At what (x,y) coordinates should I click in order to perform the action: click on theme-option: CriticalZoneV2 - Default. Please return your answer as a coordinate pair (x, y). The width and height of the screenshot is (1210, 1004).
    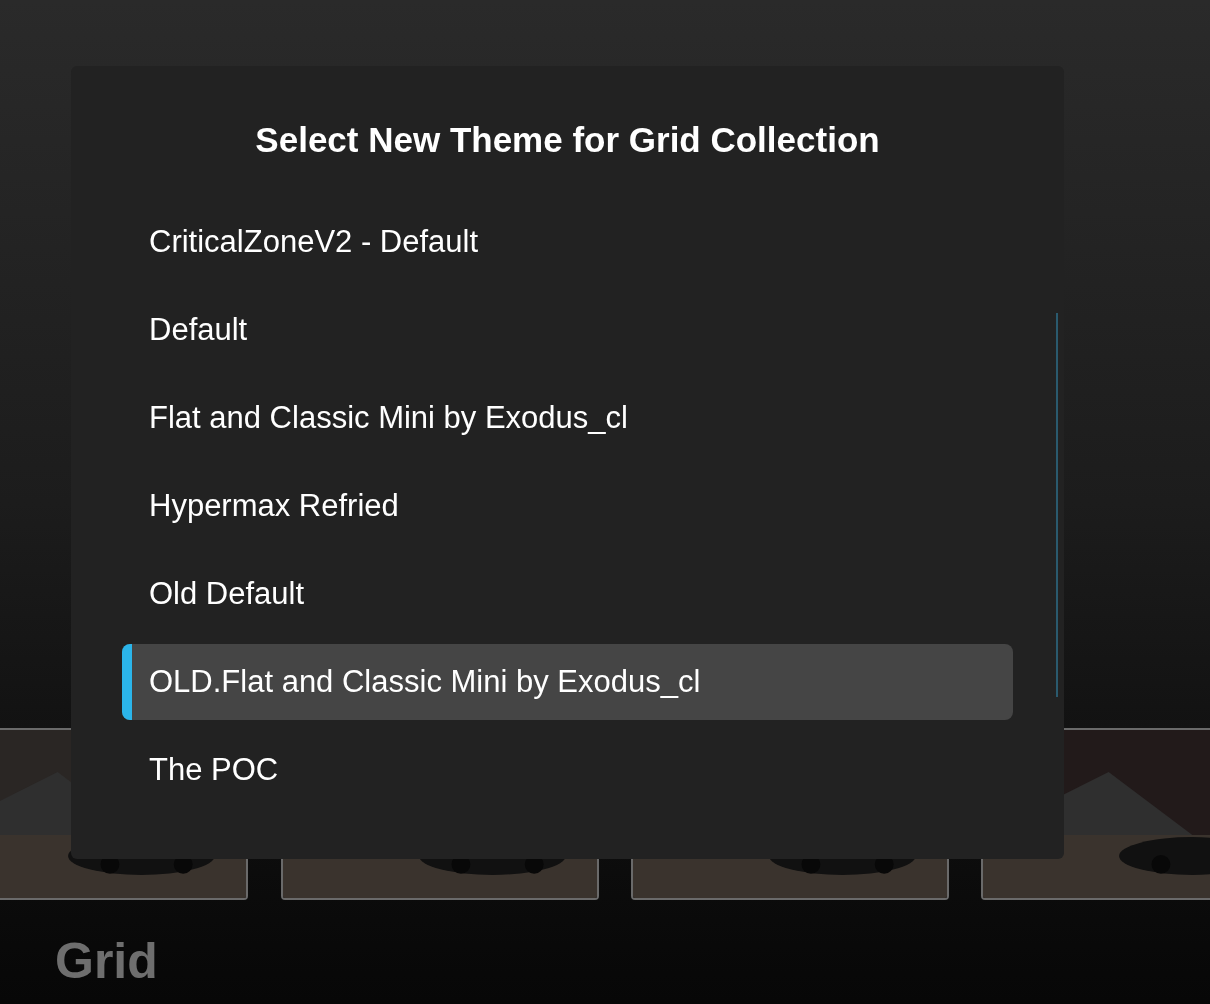
    Looking at the image, I should click on (567, 241).